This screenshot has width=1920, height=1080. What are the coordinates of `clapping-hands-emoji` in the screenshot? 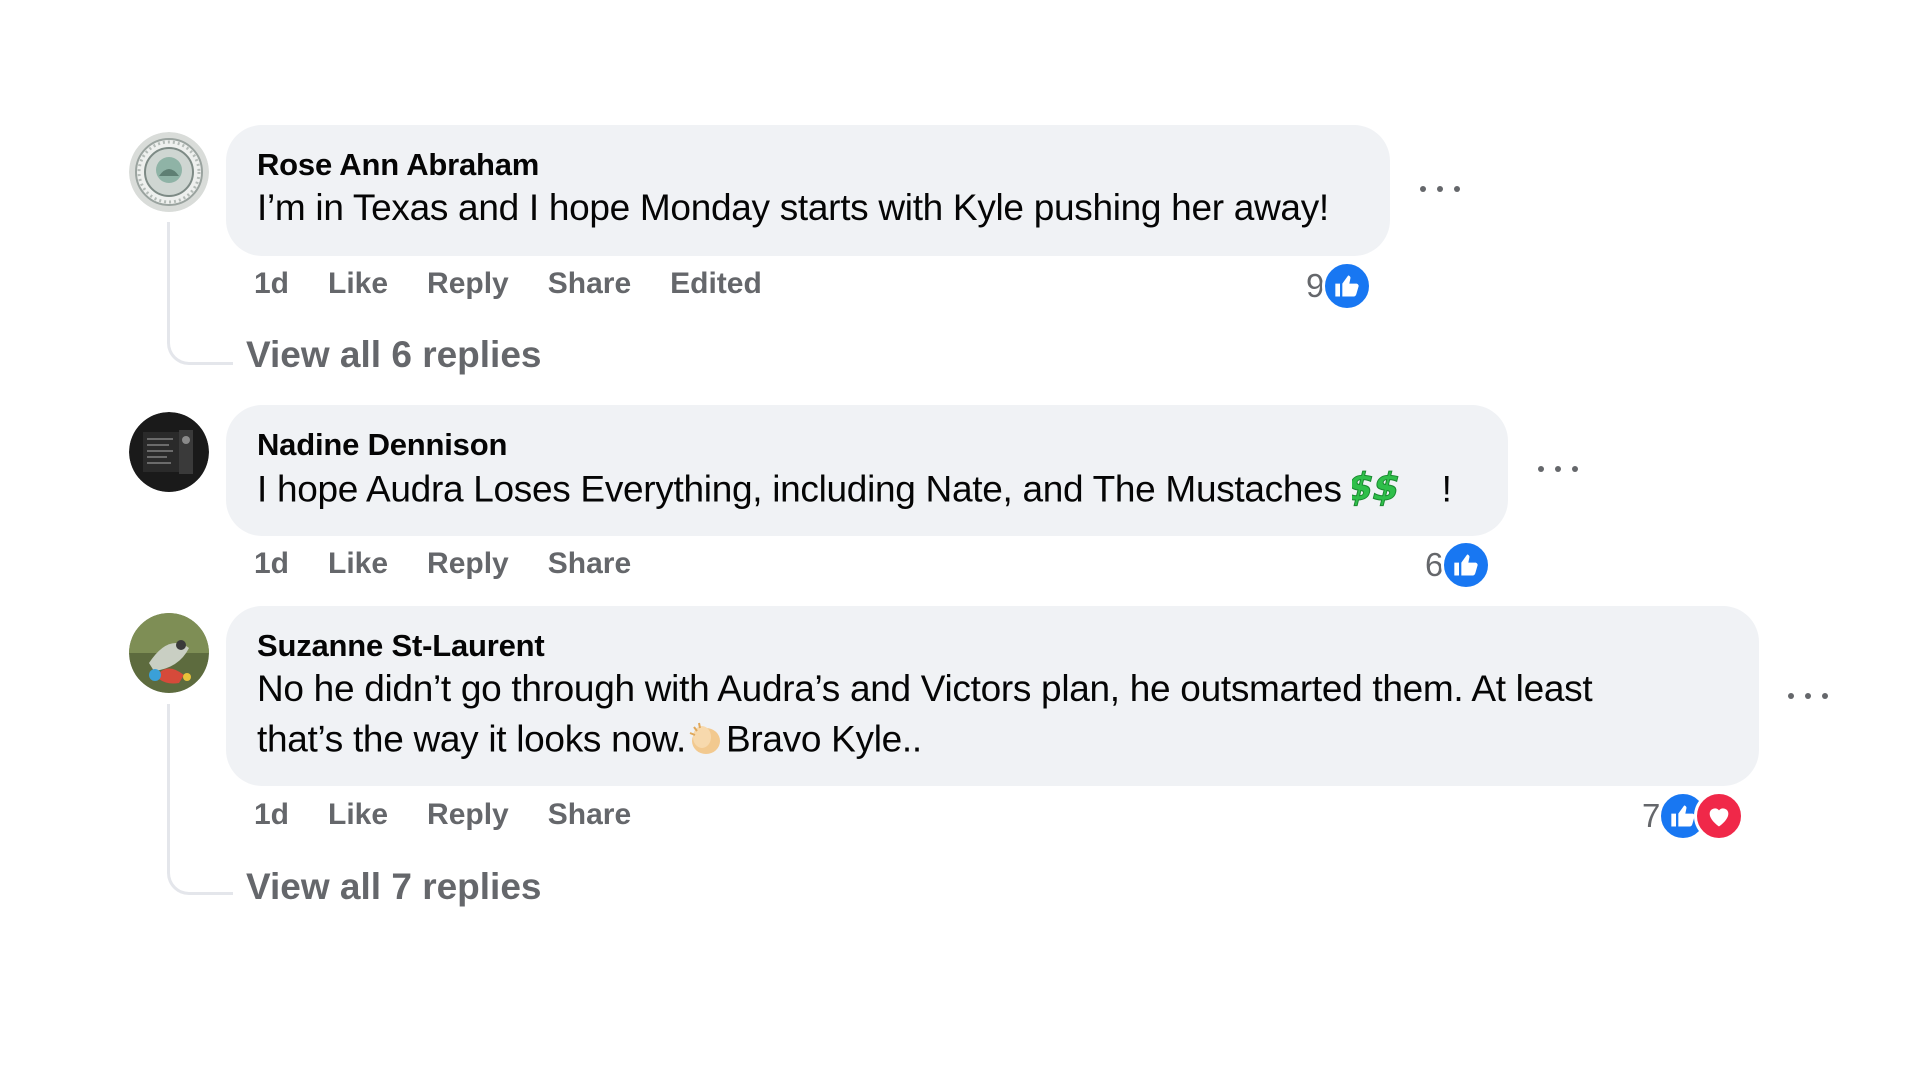 It's located at (706, 741).